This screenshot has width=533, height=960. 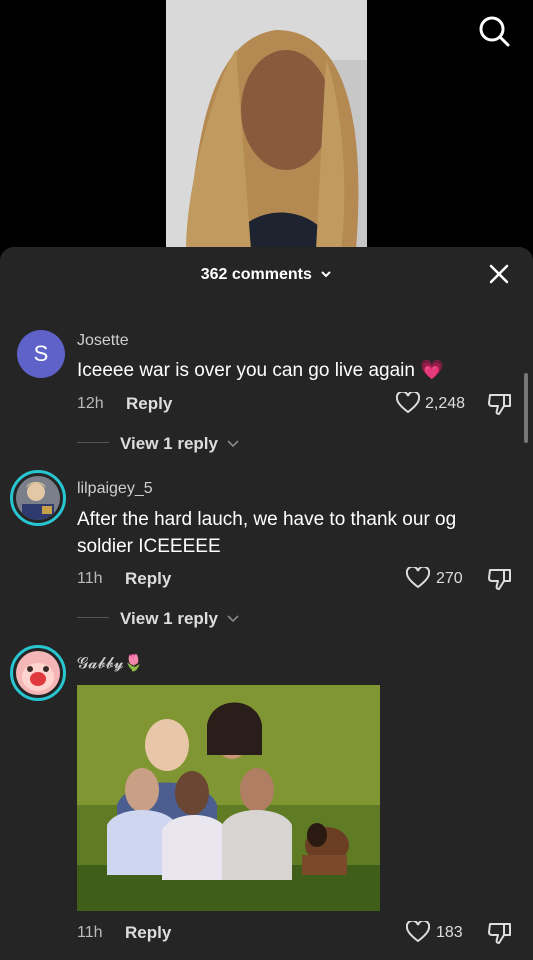 What do you see at coordinates (228, 798) in the screenshot?
I see `comment-image` at bounding box center [228, 798].